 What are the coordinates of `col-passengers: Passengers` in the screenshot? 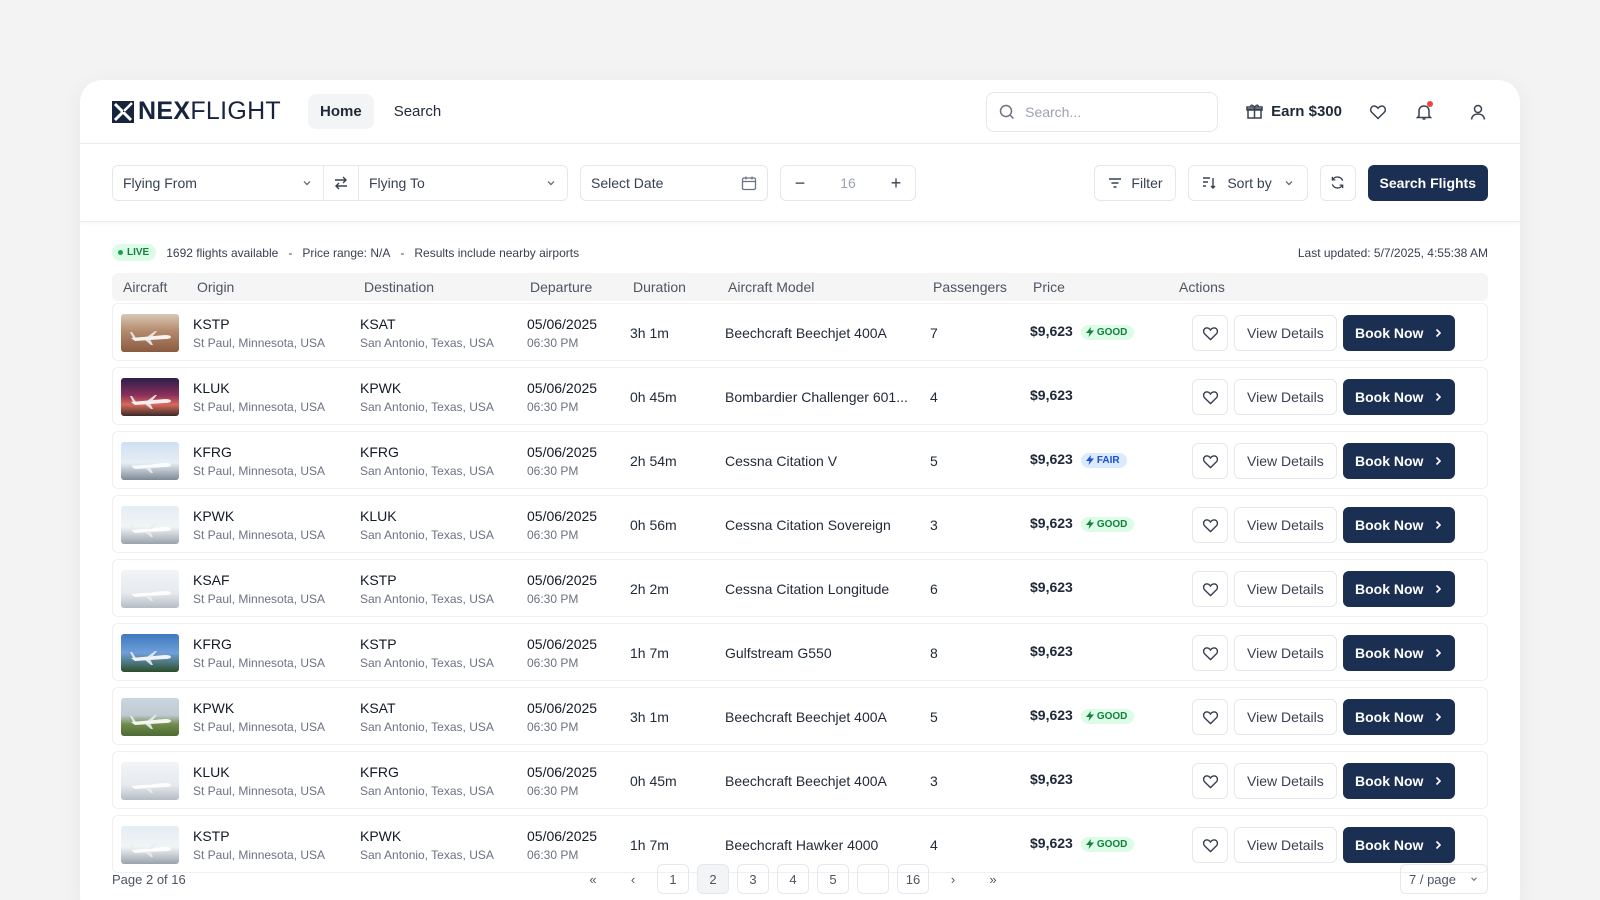 It's located at (970, 287).